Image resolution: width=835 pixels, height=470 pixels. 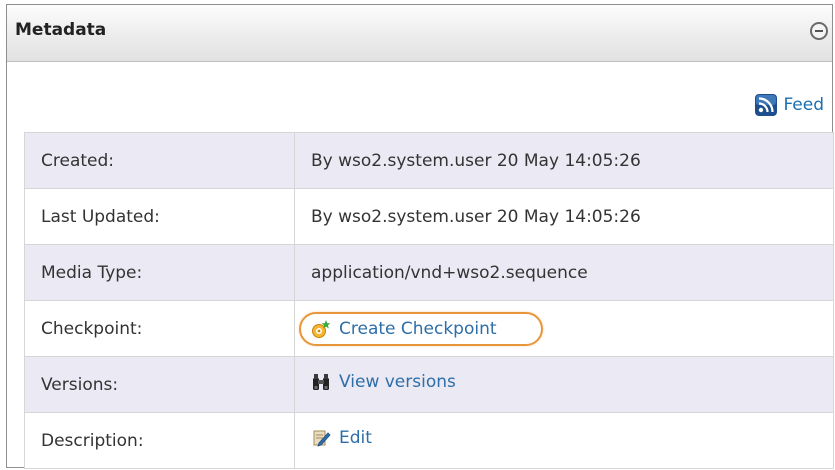 What do you see at coordinates (321, 382) in the screenshot?
I see `binoculars-icon` at bounding box center [321, 382].